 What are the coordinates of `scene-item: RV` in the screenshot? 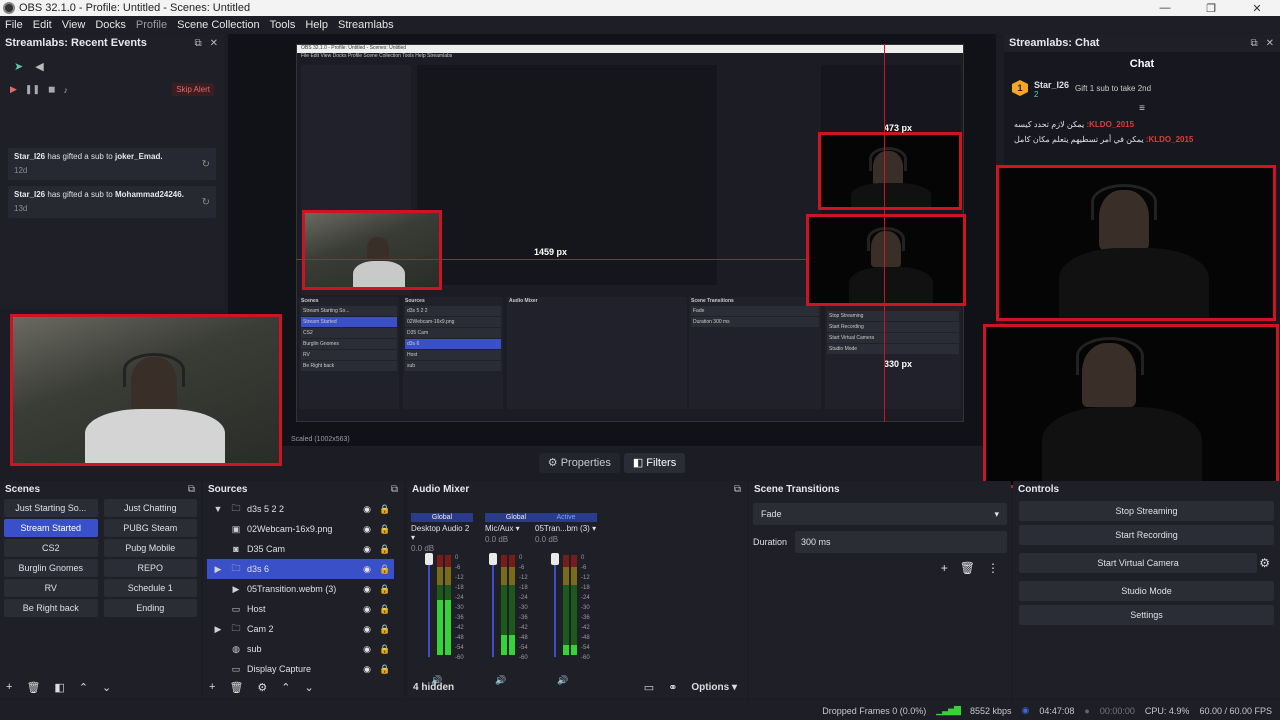 It's located at (51, 588).